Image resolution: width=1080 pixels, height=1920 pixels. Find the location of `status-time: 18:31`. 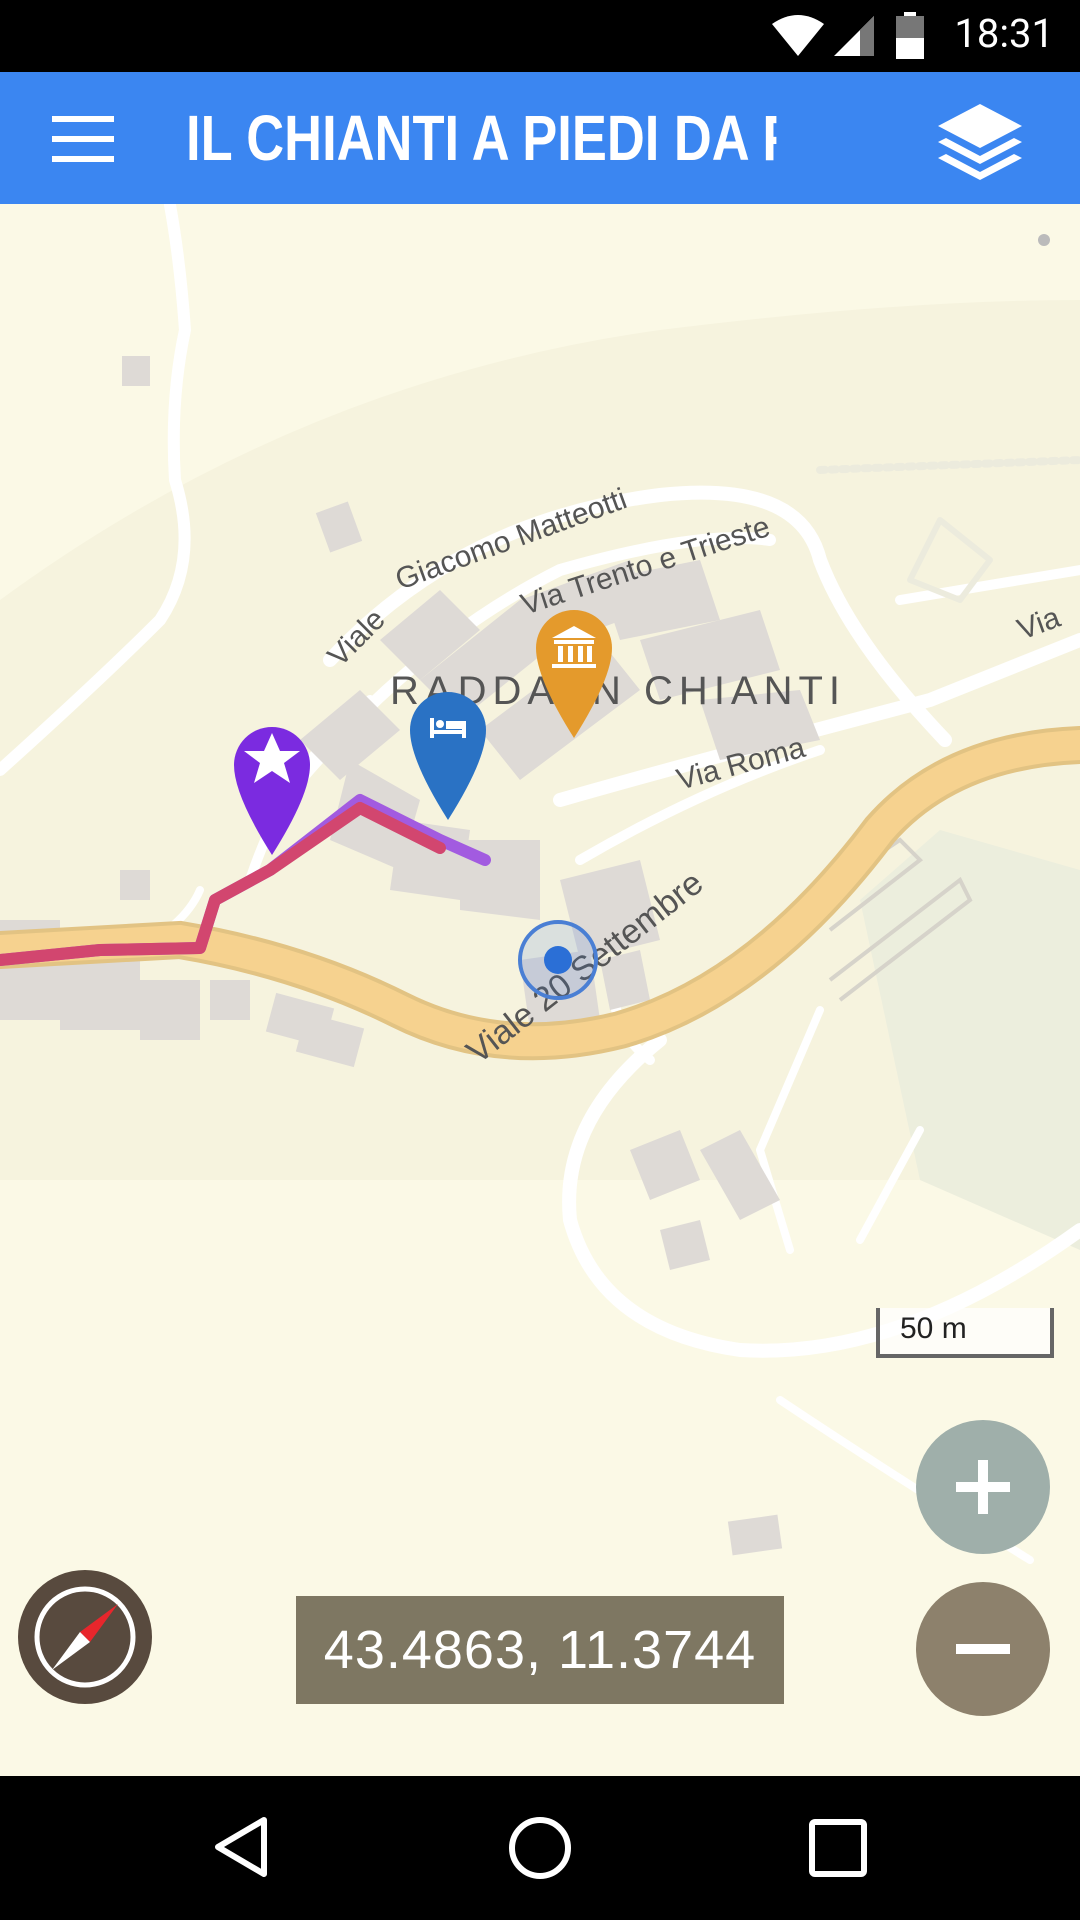

status-time: 18:31 is located at coordinates (1004, 33).